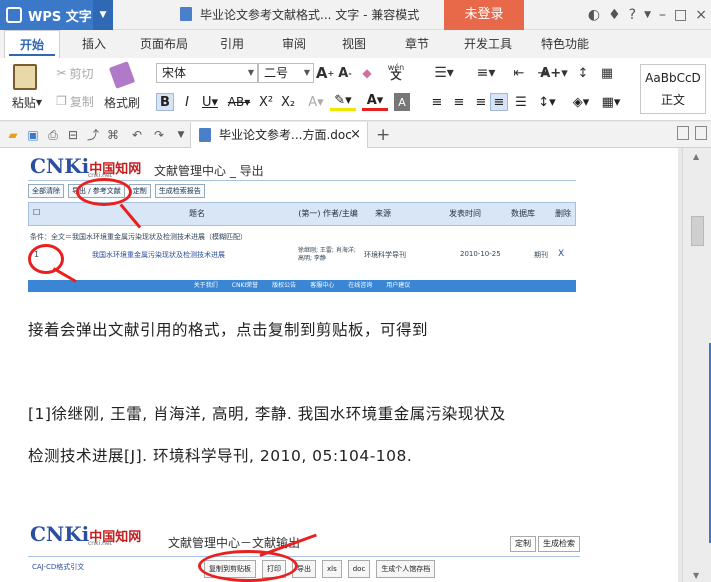 This screenshot has height=582, width=711. I want to click on font-name-select: 宋体 ▼, so click(207, 73).